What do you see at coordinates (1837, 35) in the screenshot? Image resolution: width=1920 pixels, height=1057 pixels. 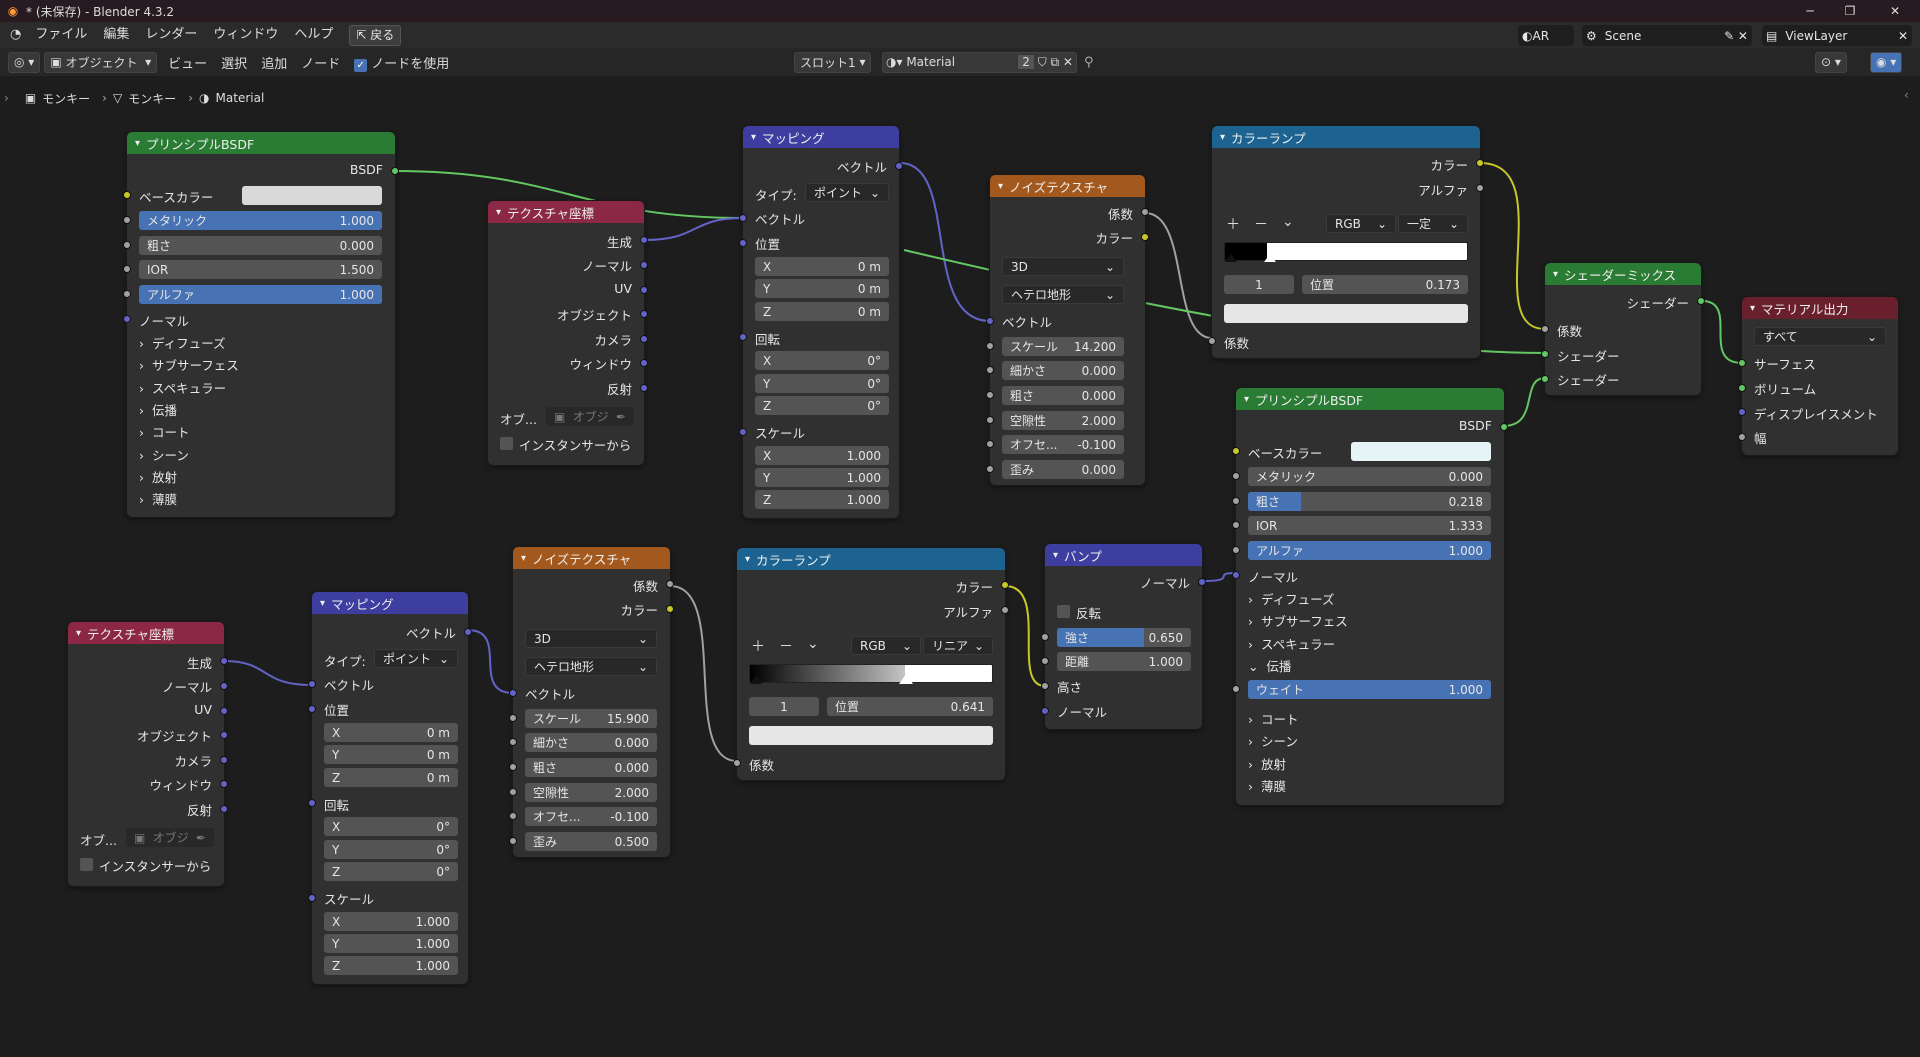 I see `viewlayer-selector: ▤ ViewLayer ✕` at bounding box center [1837, 35].